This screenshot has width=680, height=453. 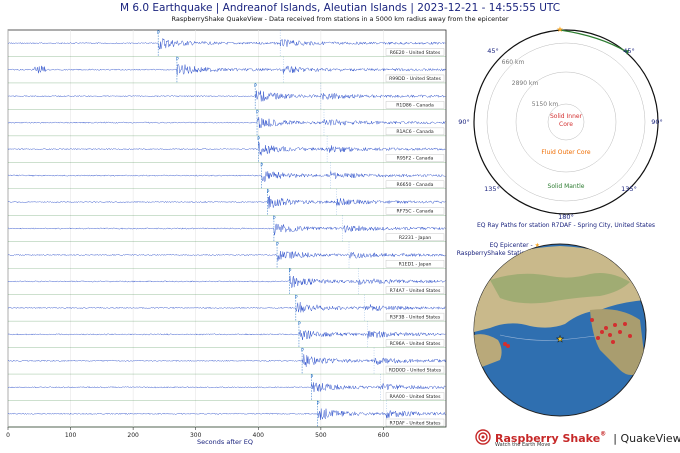 I want to click on raspberry-logo-icon, so click(x=483, y=437).